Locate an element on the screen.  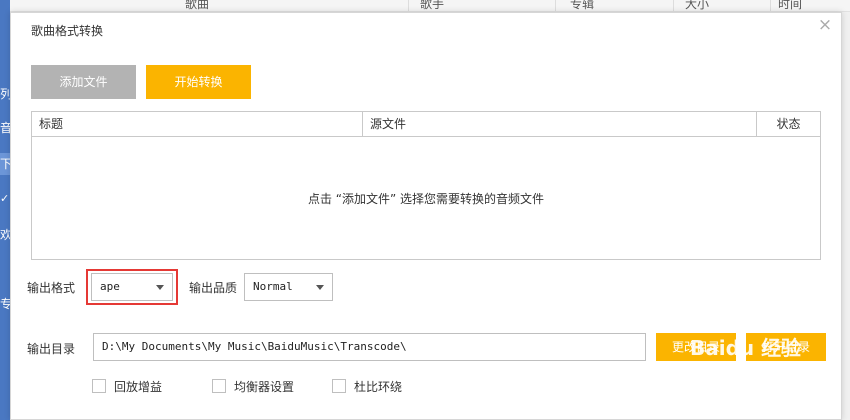
sidebar-item-music: 音 is located at coordinates (5, 128).